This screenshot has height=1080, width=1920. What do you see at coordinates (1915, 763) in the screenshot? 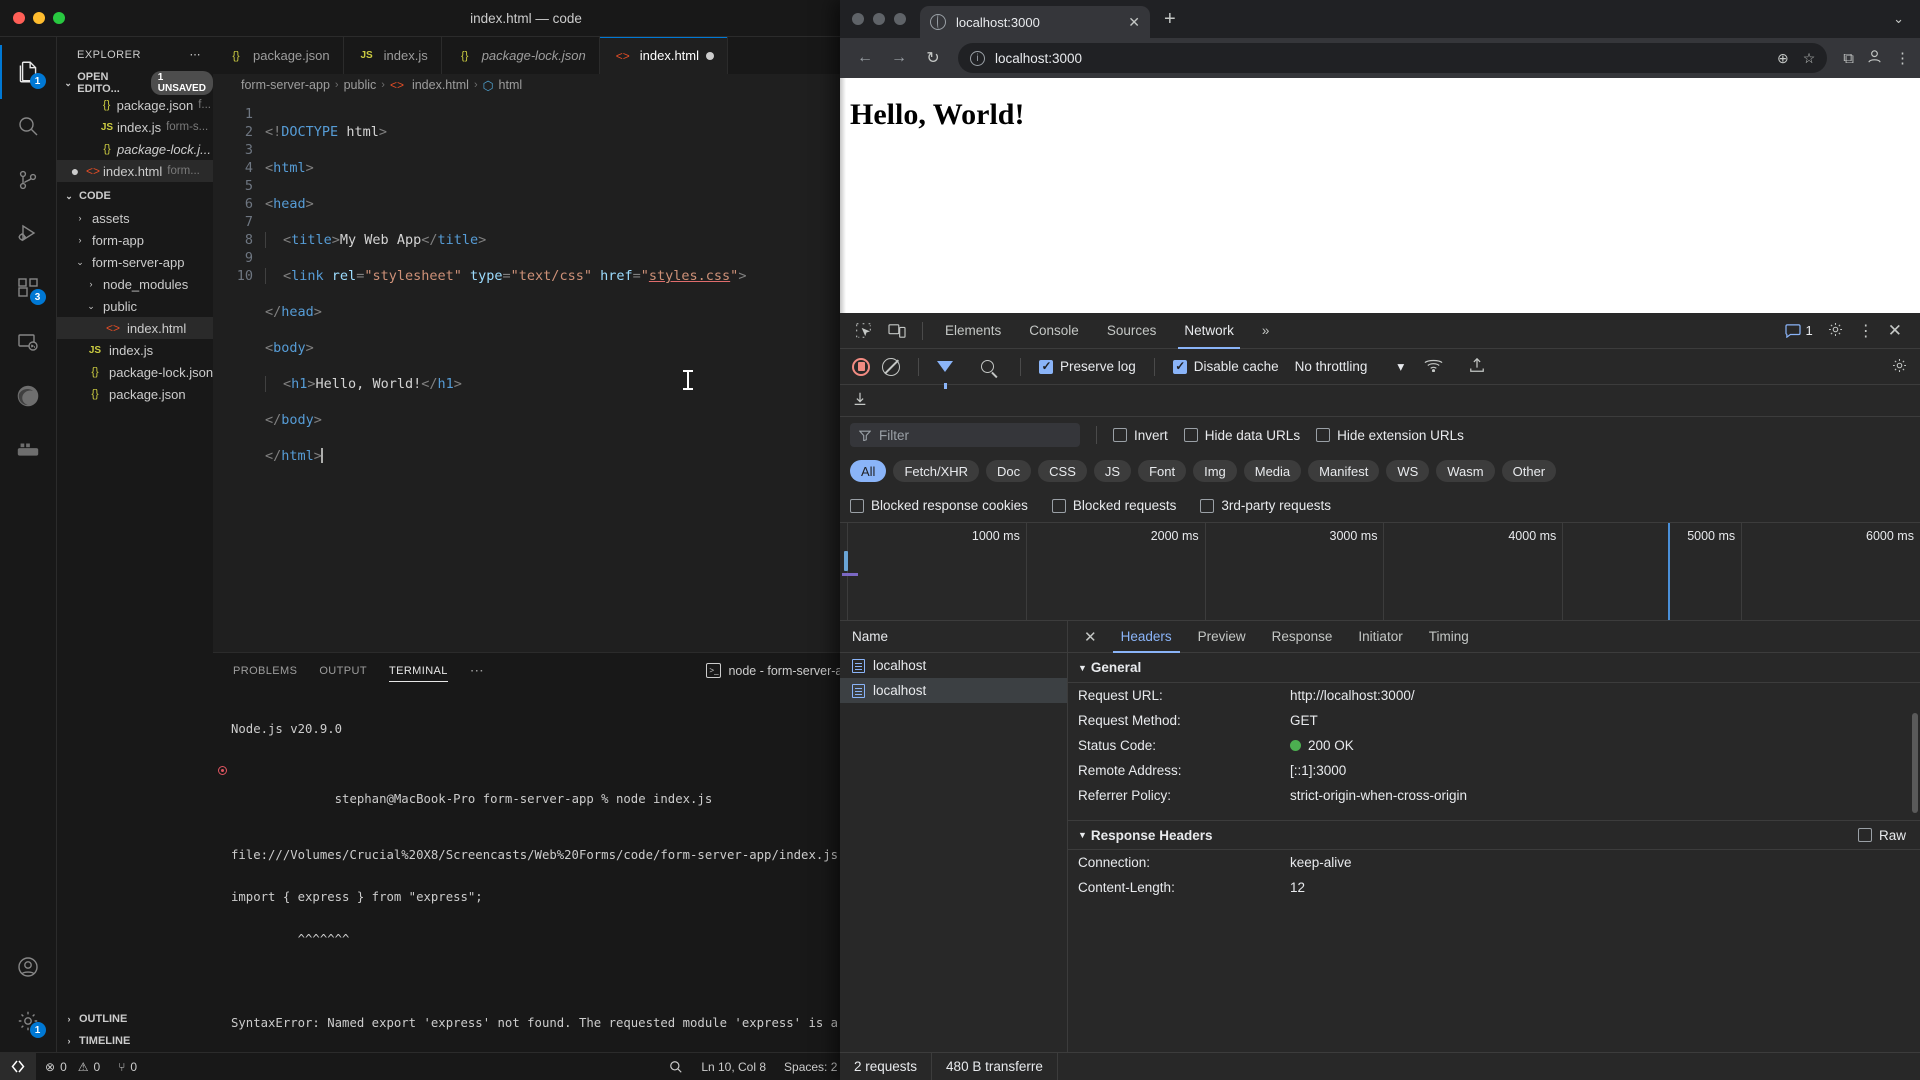
I see `detail-scrollbar` at bounding box center [1915, 763].